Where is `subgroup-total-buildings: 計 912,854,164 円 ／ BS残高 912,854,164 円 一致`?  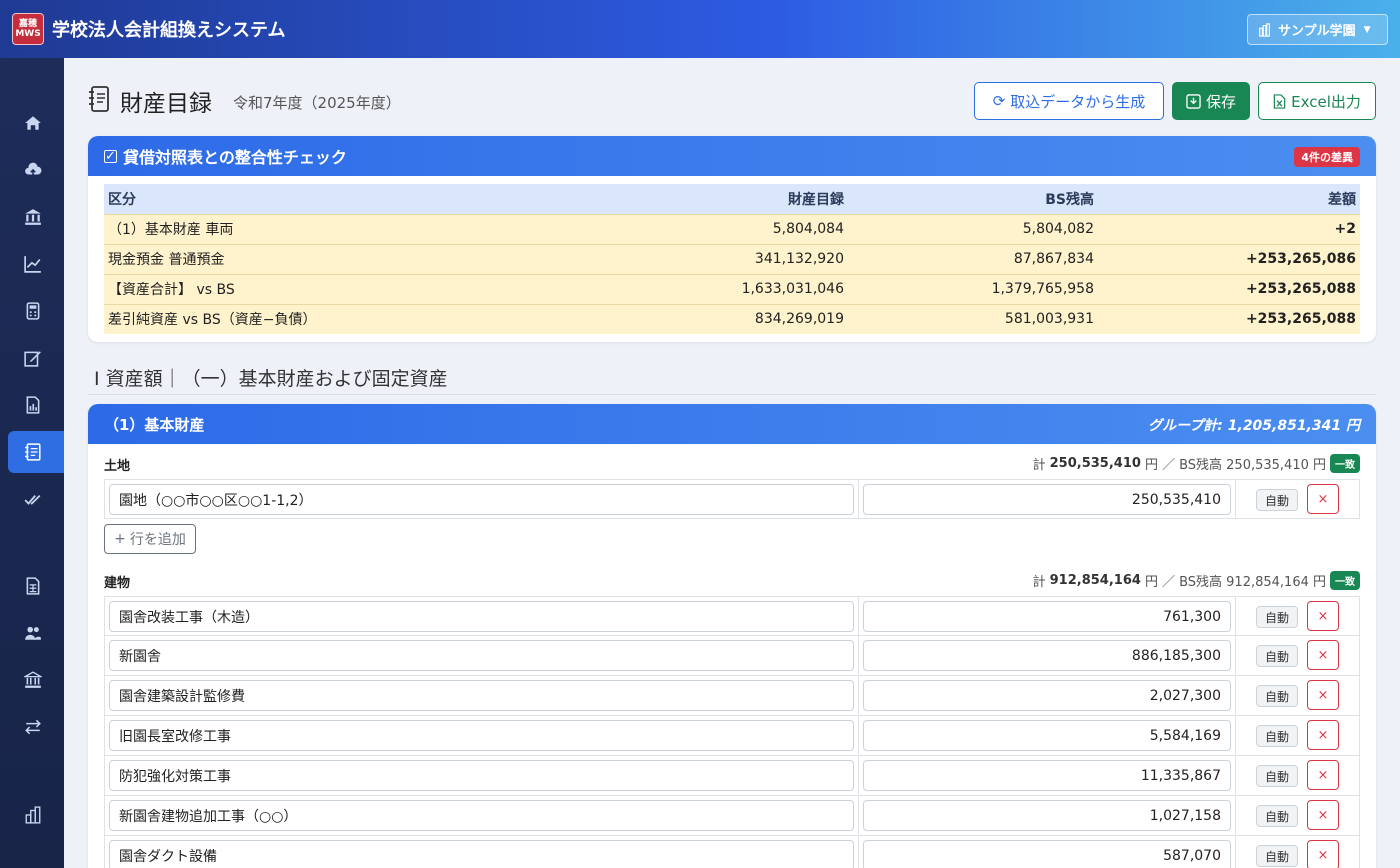 subgroup-total-buildings: 計 912,854,164 円 ／ BS残高 912,854,164 円 一致 is located at coordinates (1196, 580).